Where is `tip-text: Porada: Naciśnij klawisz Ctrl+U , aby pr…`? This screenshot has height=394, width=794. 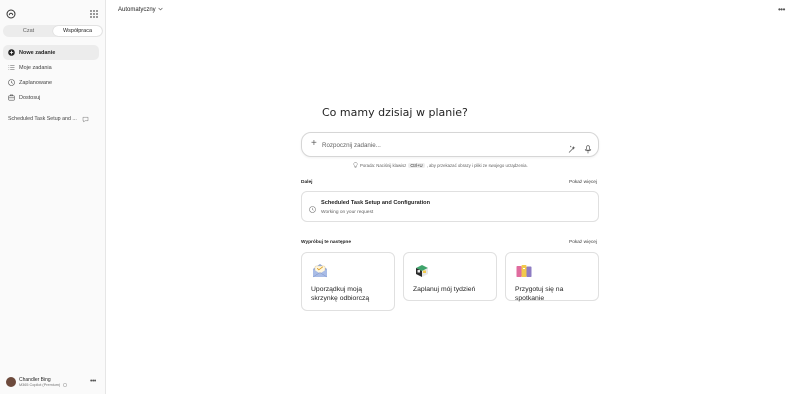
tip-text: Porada: Naciśnij klawisz Ctrl+U , aby pr… is located at coordinates (440, 165).